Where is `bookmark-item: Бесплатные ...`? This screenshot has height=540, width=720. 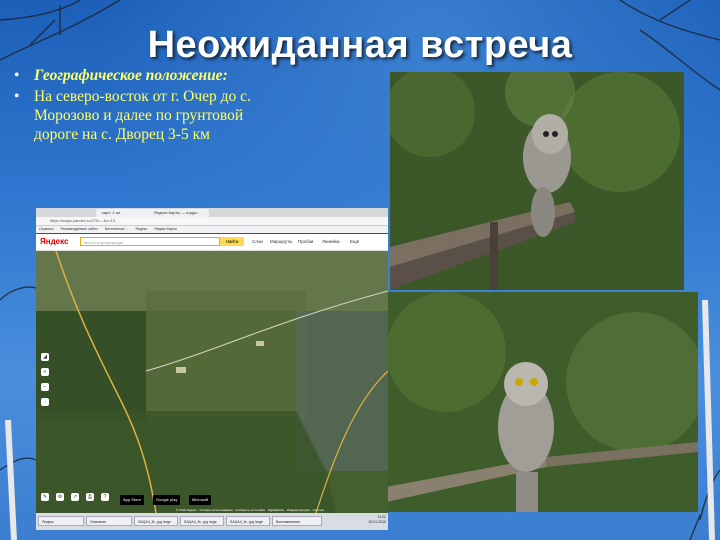 bookmark-item: Бесплатные ... is located at coordinates (117, 229).